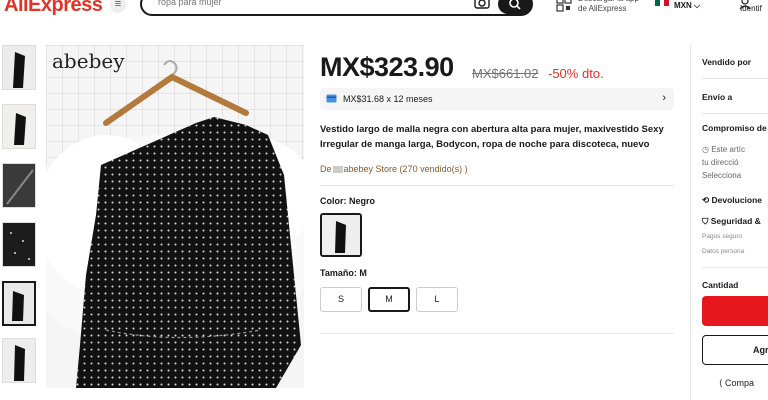 This screenshot has height=400, width=768. What do you see at coordinates (734, 128) in the screenshot?
I see `commitment-heading: Compromiso de` at bounding box center [734, 128].